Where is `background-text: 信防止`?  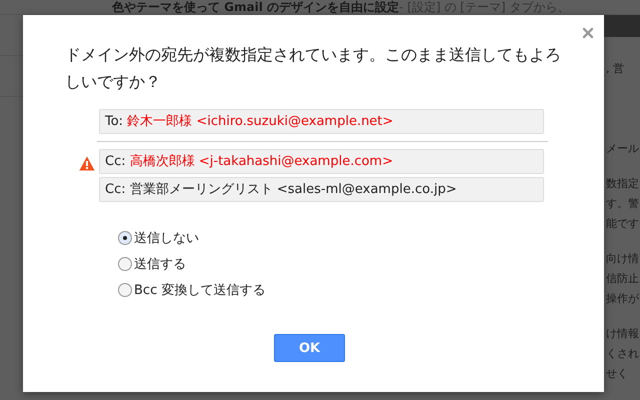
background-text: 信防止 is located at coordinates (623, 279).